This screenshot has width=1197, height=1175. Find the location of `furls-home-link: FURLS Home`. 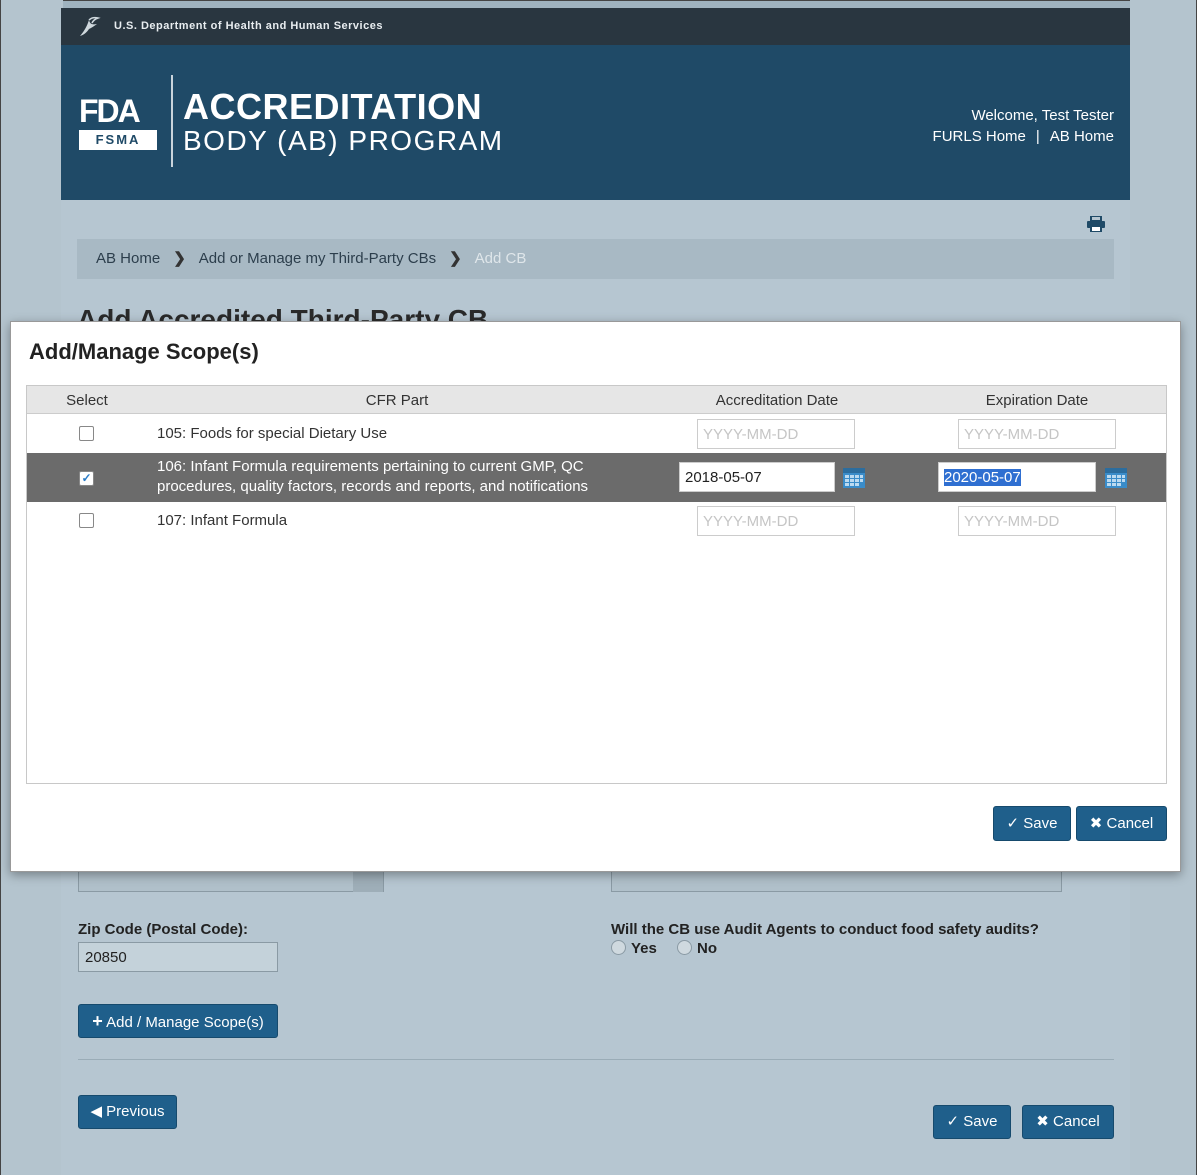

furls-home-link: FURLS Home is located at coordinates (979, 136).